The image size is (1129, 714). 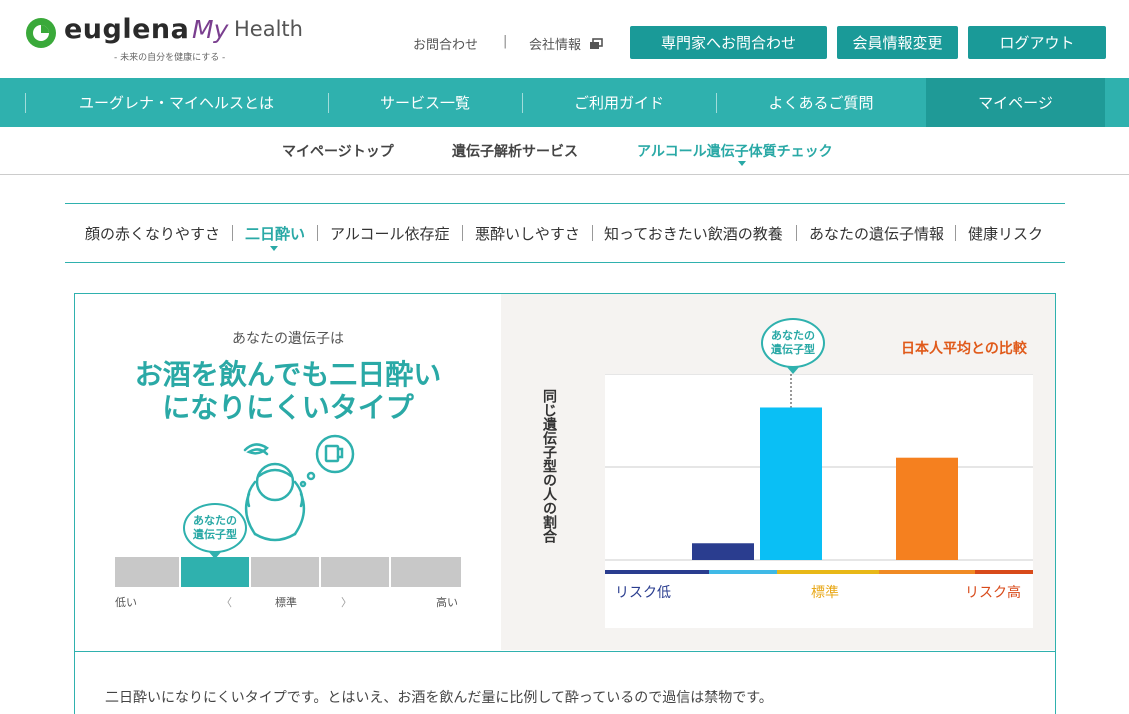 What do you see at coordinates (1005, 233) in the screenshot?
I see `tab-health-risk: 健康リスク` at bounding box center [1005, 233].